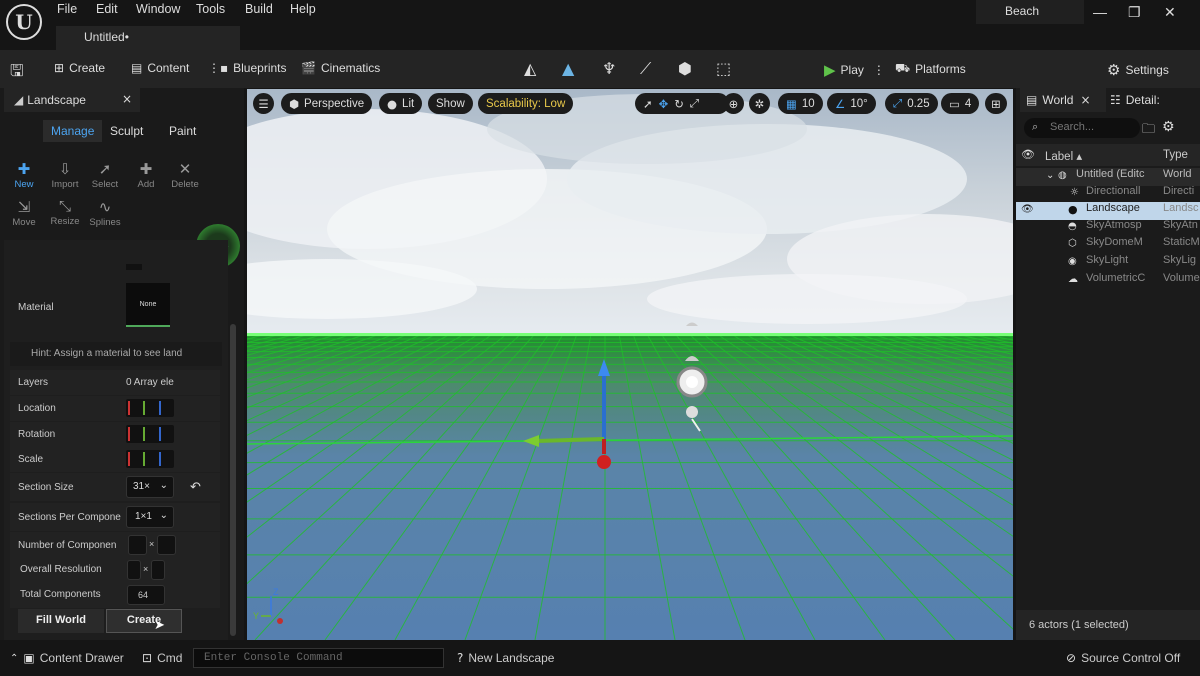  What do you see at coordinates (401, 103) in the screenshot?
I see `lit-button: ● Lit` at bounding box center [401, 103].